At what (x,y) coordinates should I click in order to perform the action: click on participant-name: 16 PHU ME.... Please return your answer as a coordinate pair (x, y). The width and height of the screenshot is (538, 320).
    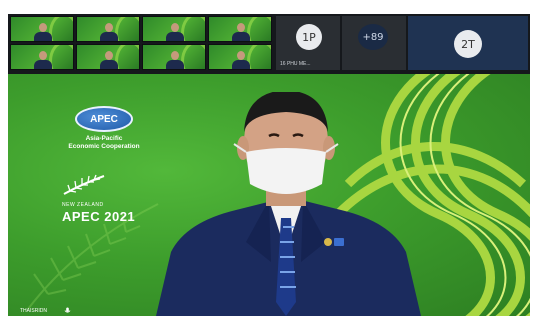
    Looking at the image, I should click on (295, 64).